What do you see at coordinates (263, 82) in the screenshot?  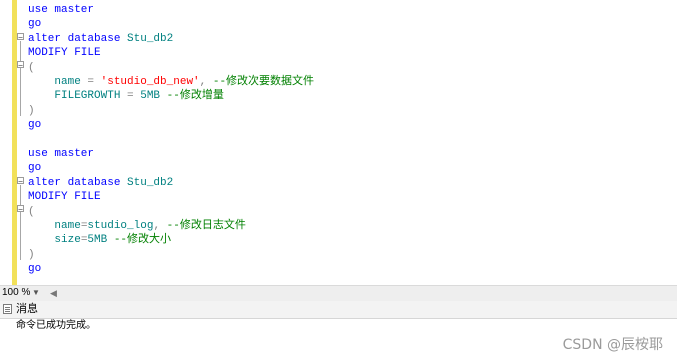 I see `code-token: --修改次要数据文件` at bounding box center [263, 82].